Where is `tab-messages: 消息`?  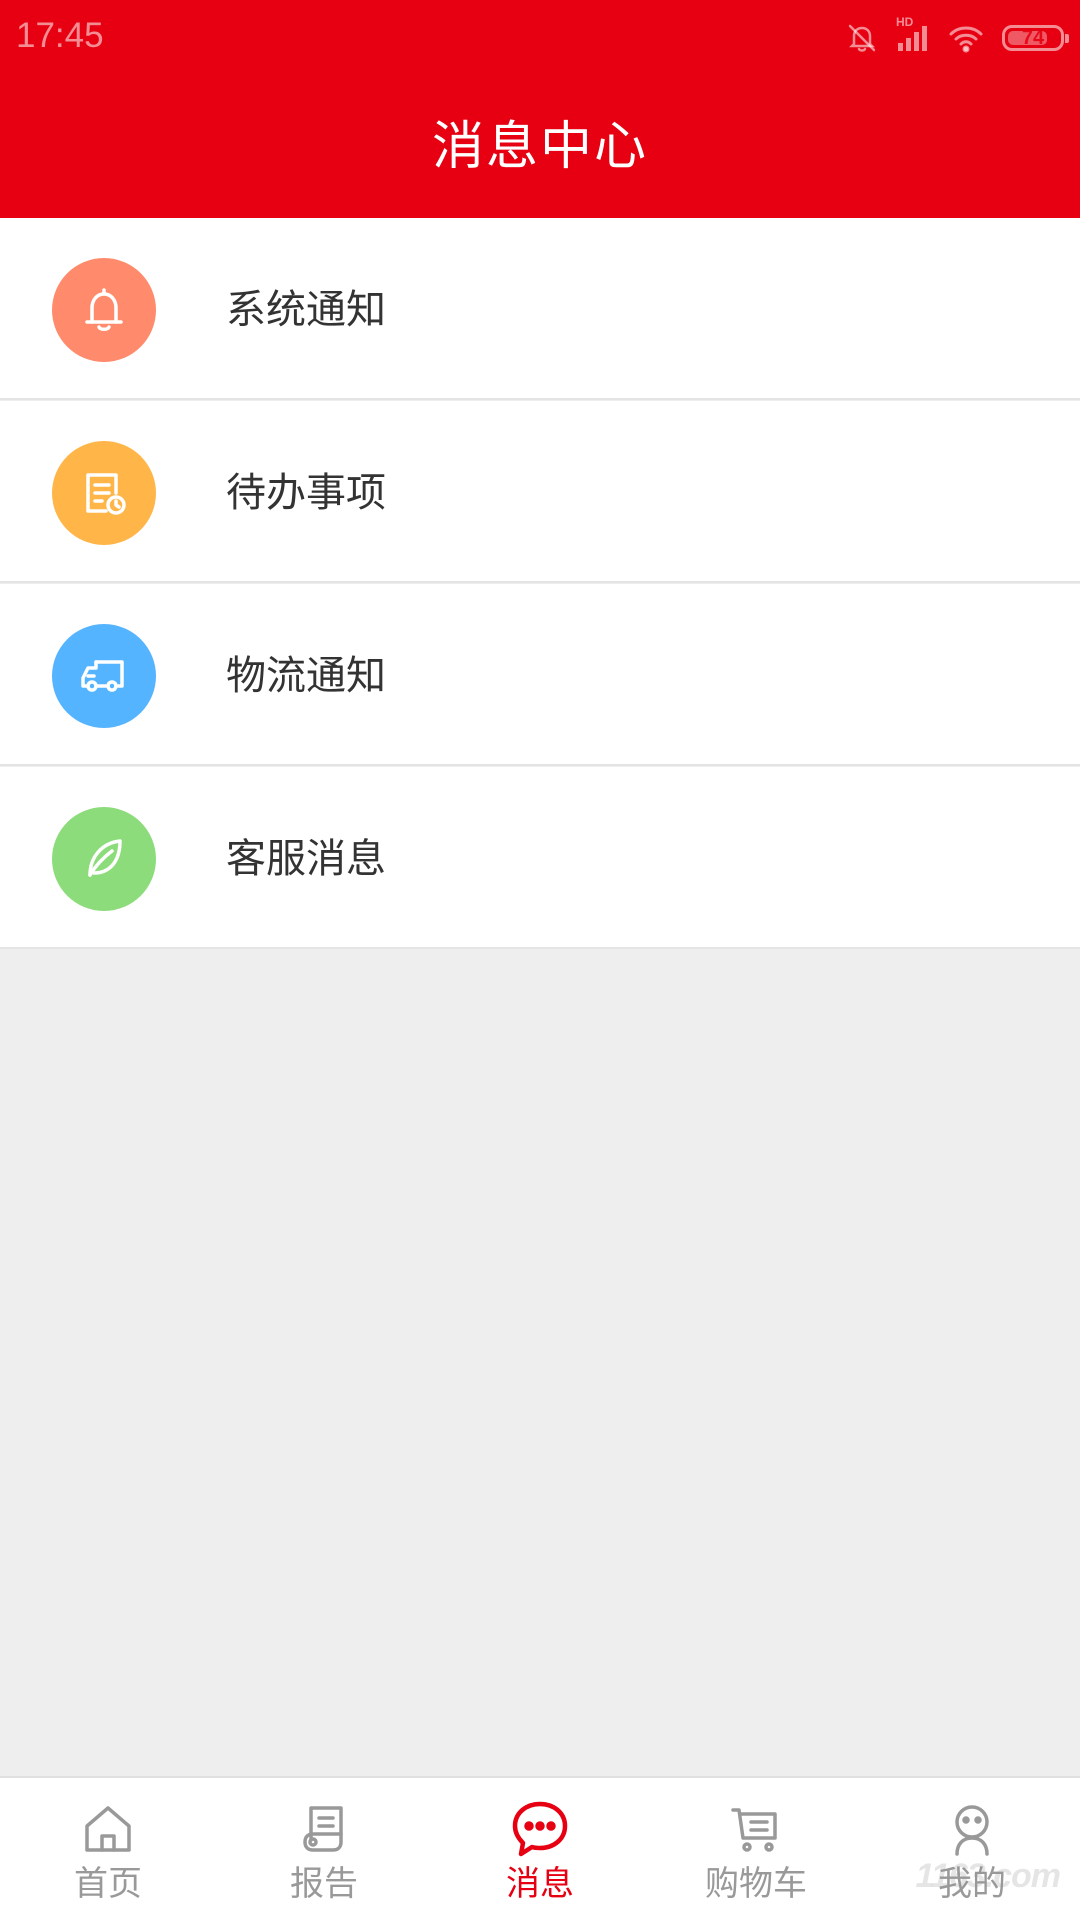
tab-messages: 消息 is located at coordinates (540, 1849).